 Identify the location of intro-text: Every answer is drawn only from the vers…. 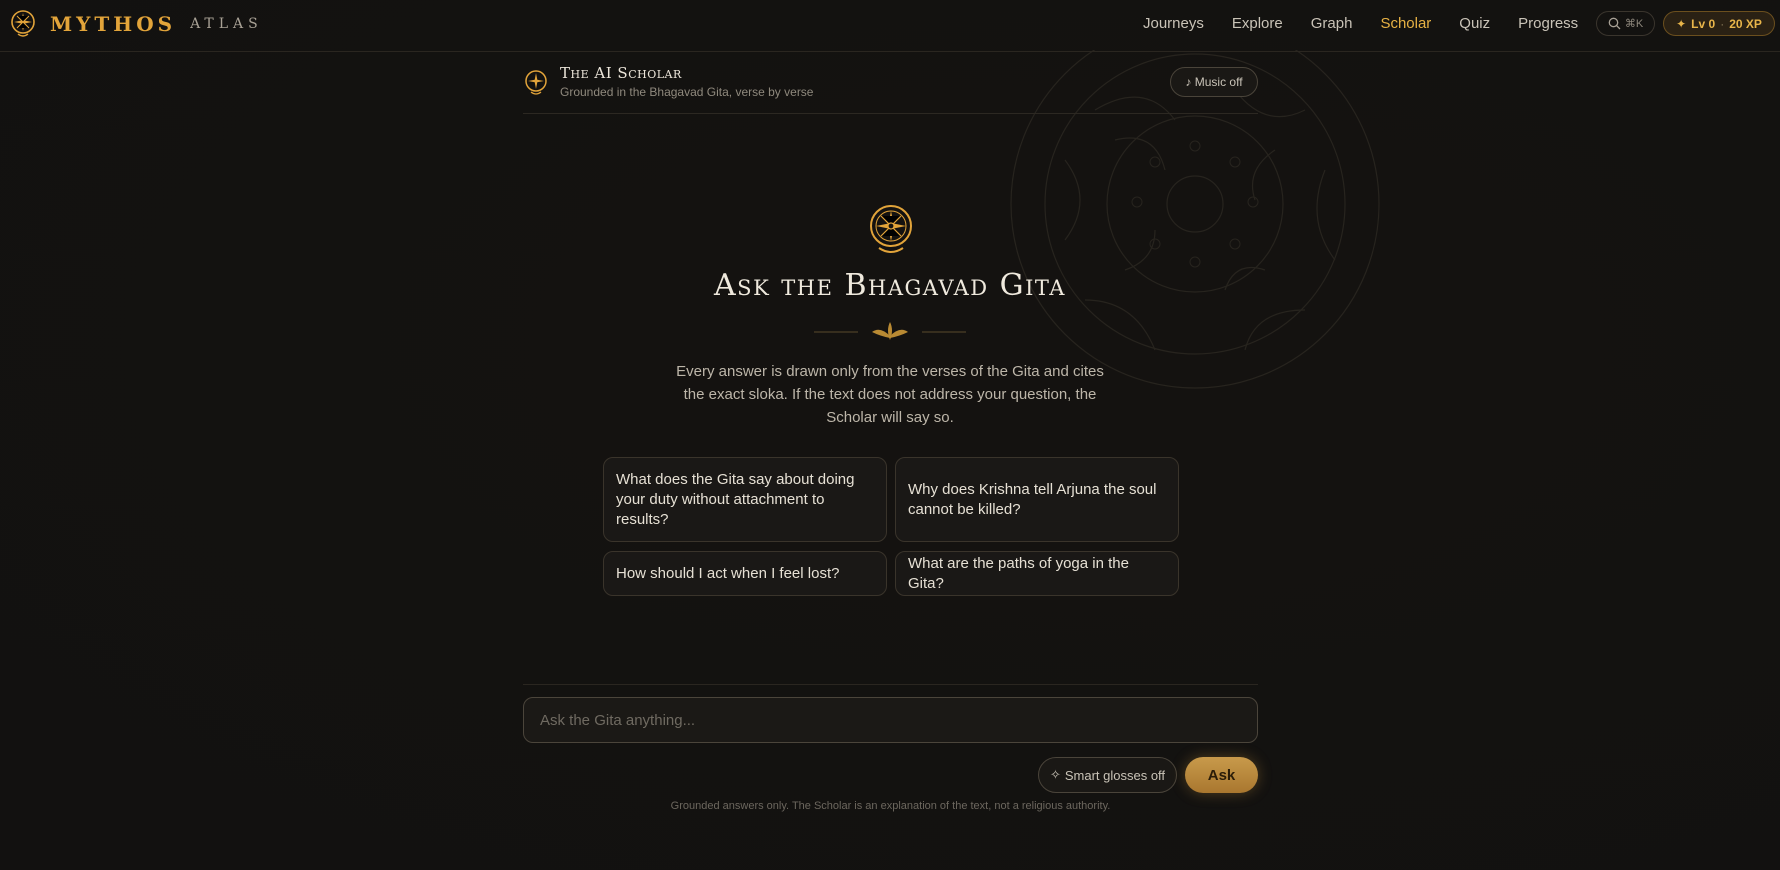
(890, 394).